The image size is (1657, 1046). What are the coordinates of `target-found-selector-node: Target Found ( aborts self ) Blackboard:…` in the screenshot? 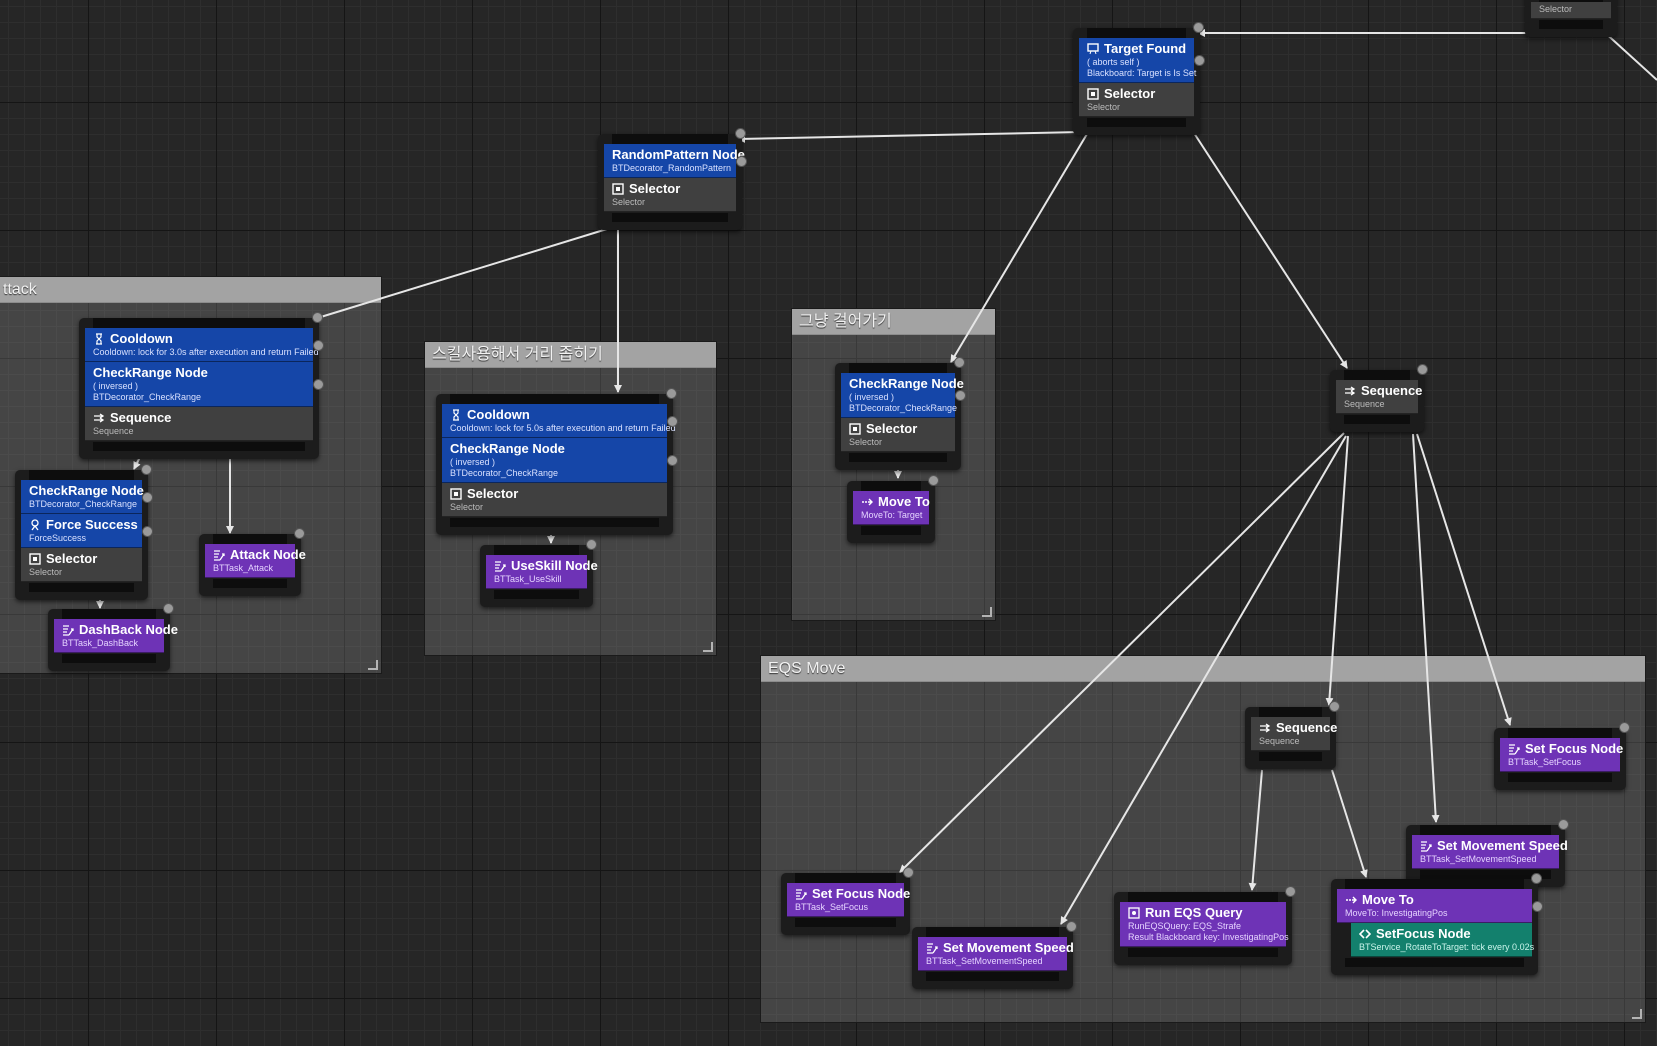 It's located at (1139, 78).